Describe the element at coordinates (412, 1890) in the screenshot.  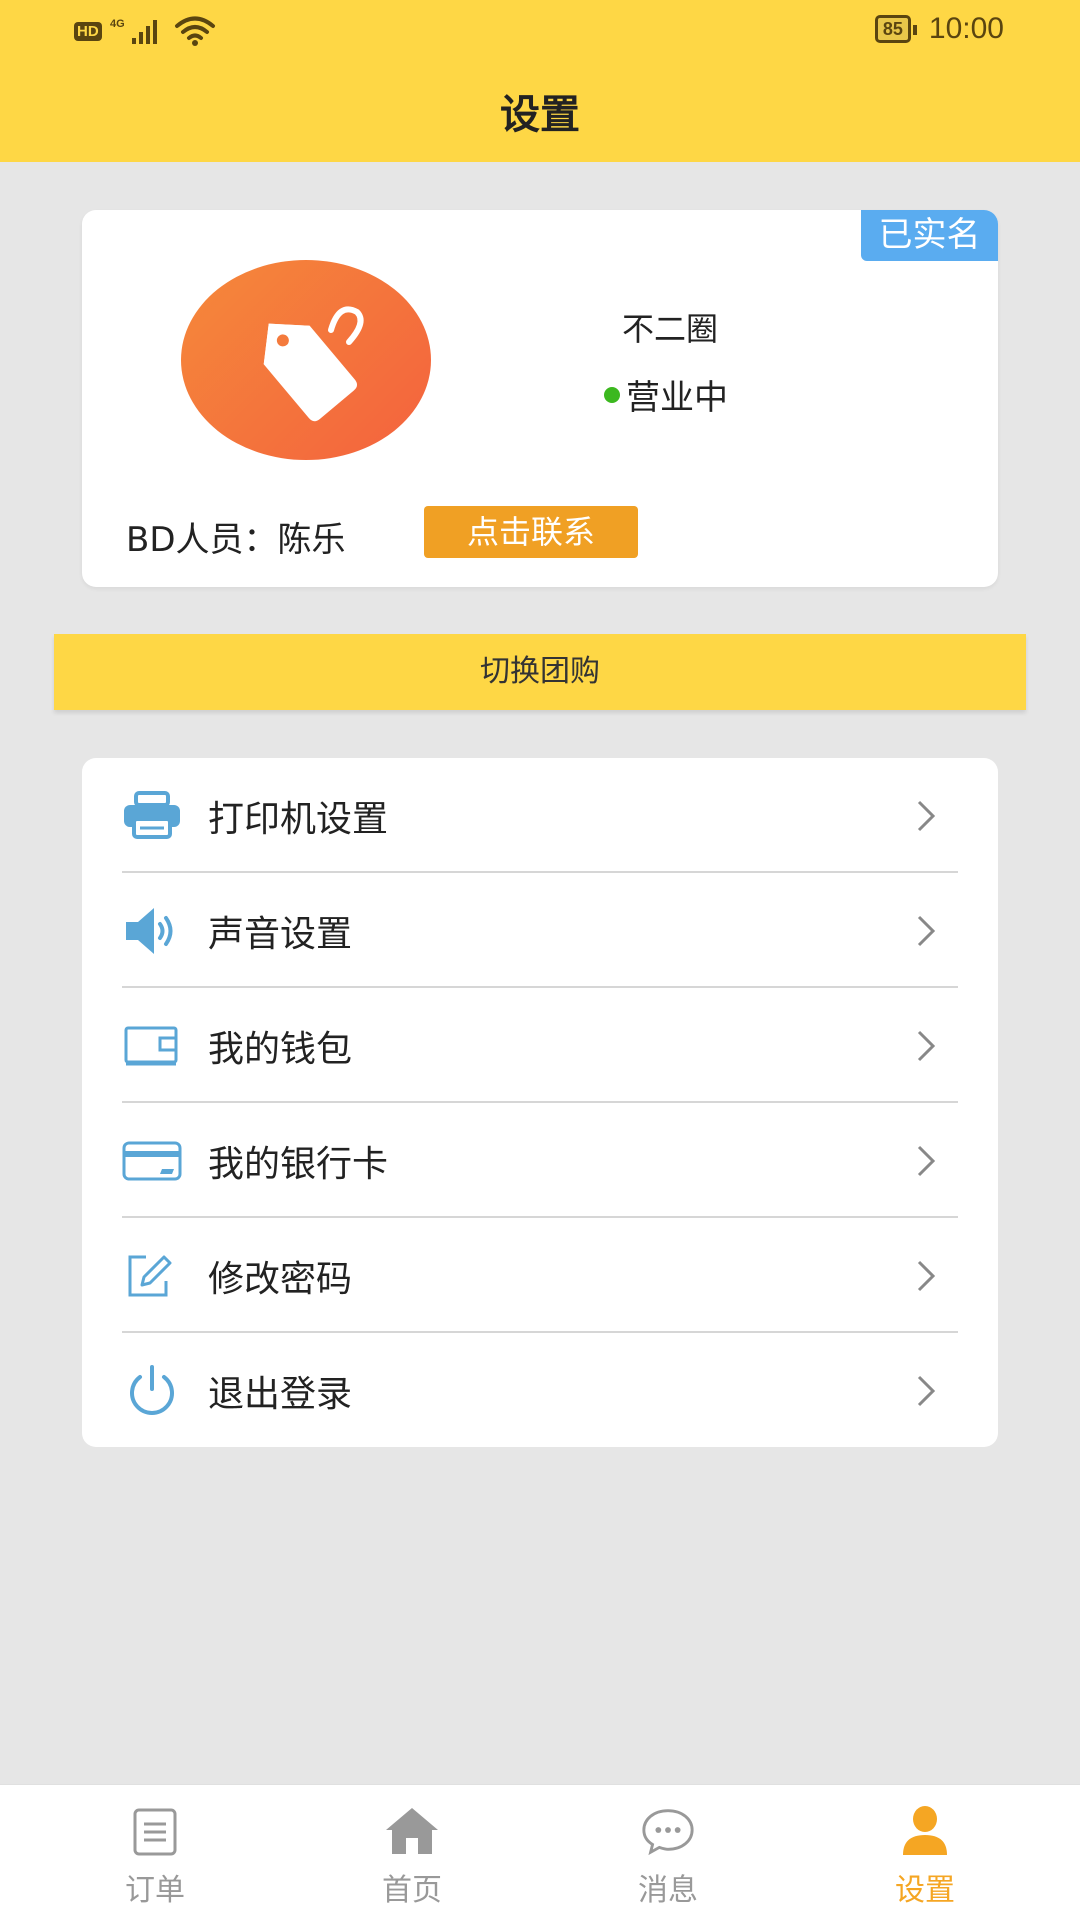
I see `tab-label: 首页` at that location.